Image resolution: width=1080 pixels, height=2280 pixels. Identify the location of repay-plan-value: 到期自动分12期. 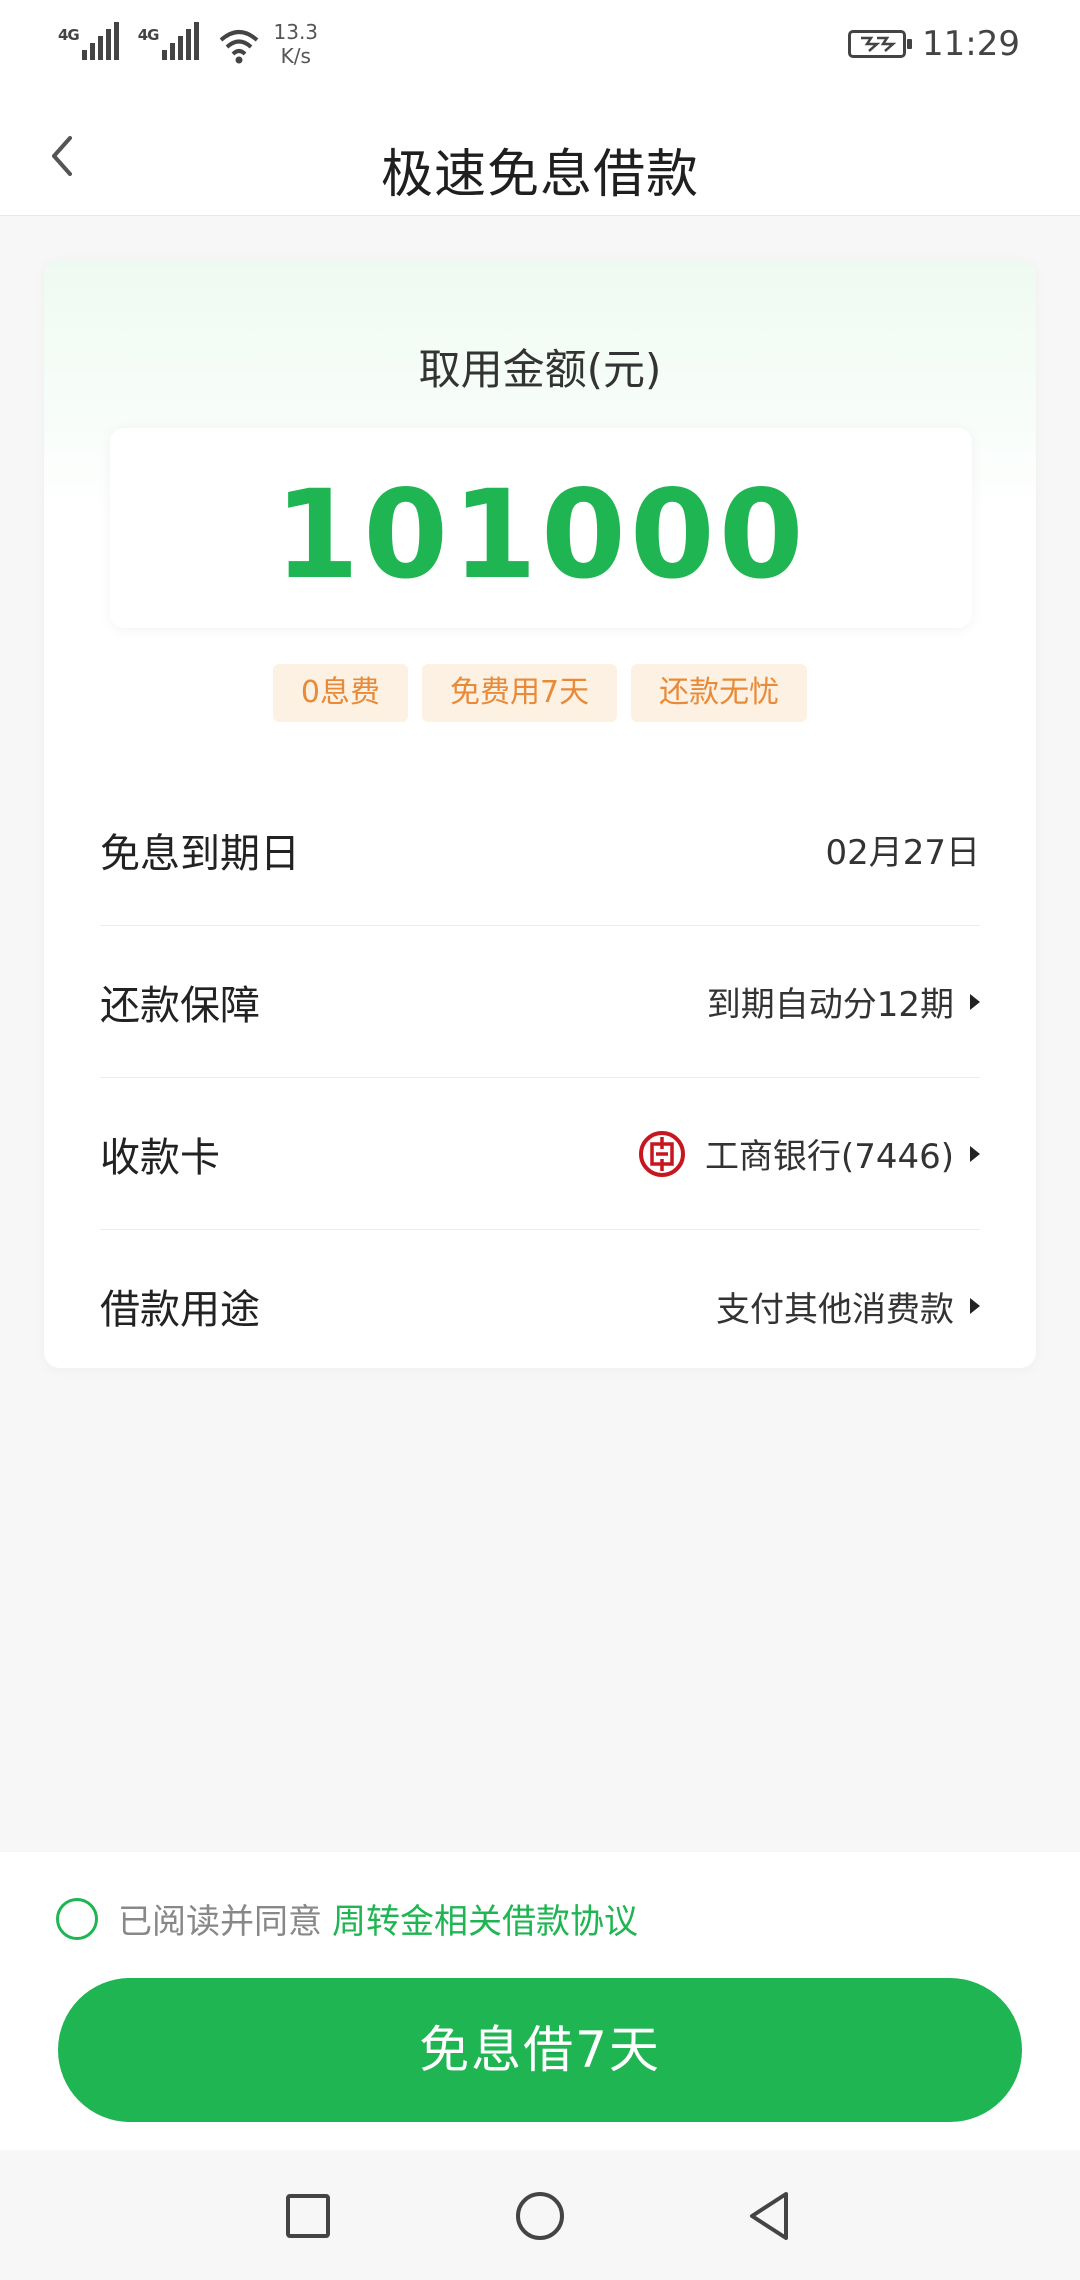
(830, 1005).